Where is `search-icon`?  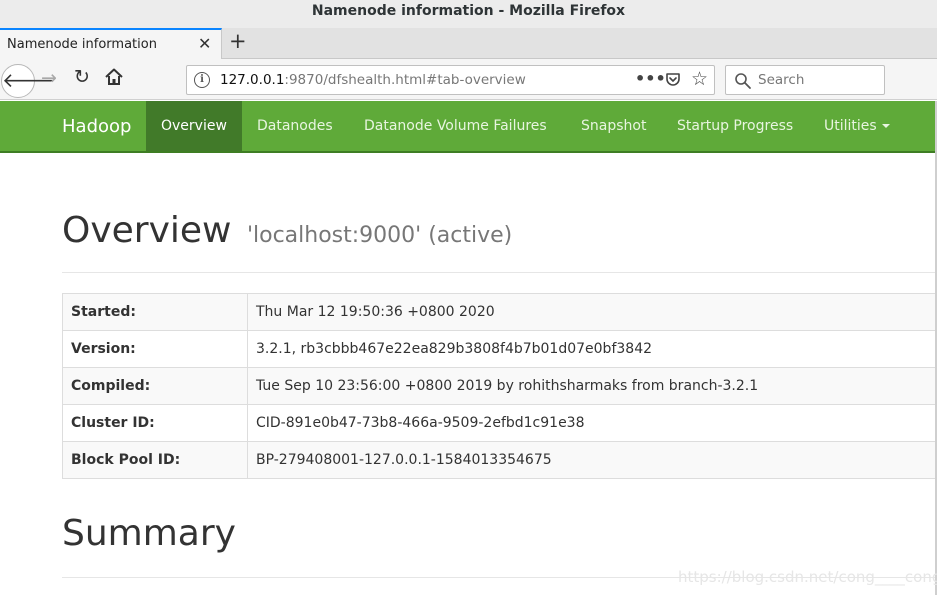 search-icon is located at coordinates (743, 81).